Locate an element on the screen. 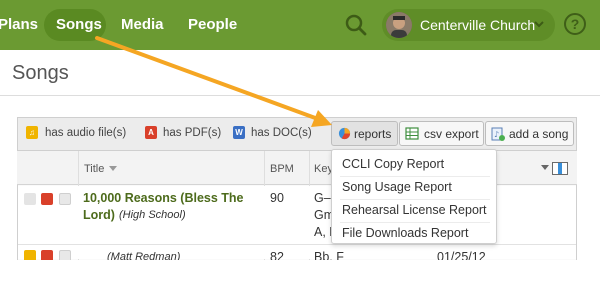 The image size is (600, 299). column-header-bpm: BPM is located at coordinates (282, 169).